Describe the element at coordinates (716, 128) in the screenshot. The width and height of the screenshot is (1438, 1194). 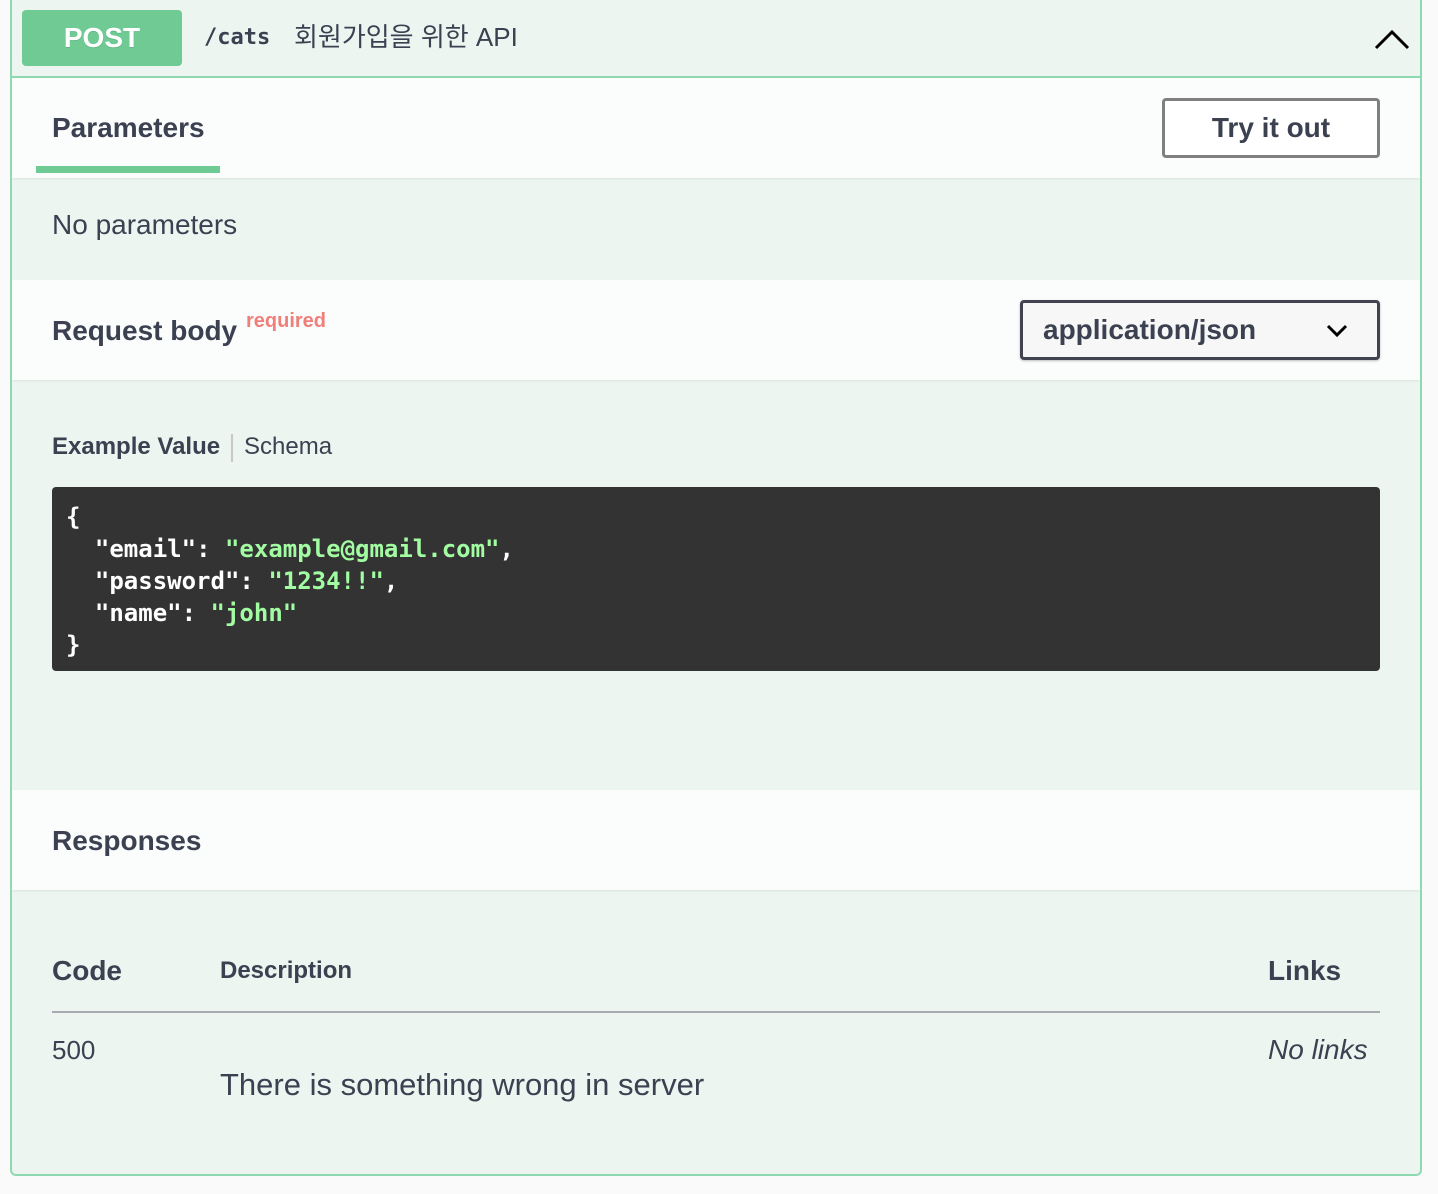
I see `parameters-header: Parameters Try it out` at that location.